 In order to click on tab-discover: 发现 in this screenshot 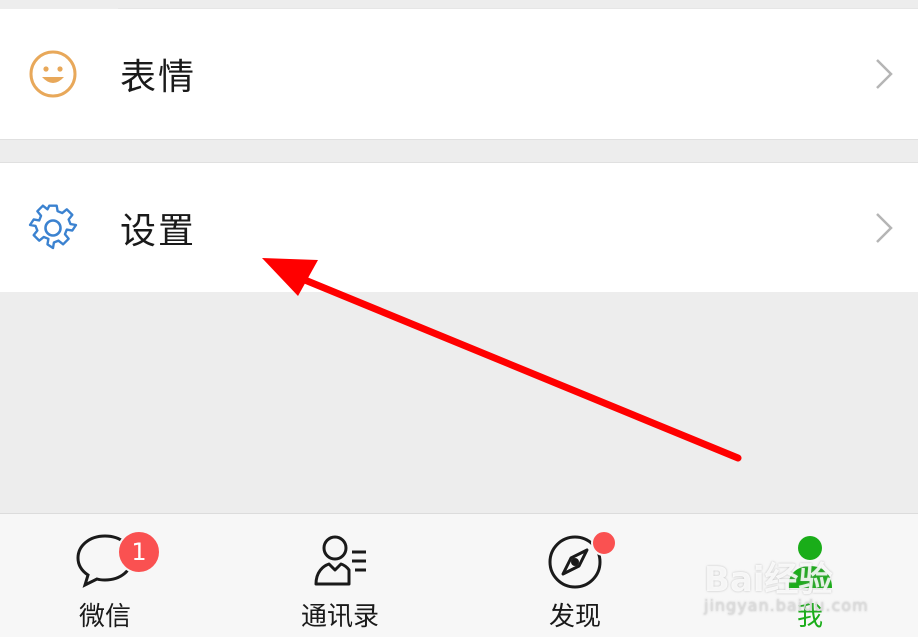, I will do `click(575, 575)`.